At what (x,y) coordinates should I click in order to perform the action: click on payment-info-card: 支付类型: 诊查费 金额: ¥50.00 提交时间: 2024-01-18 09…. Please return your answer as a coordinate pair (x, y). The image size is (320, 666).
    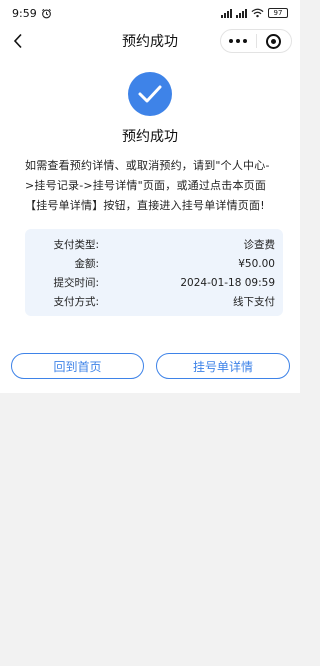
    Looking at the image, I should click on (154, 272).